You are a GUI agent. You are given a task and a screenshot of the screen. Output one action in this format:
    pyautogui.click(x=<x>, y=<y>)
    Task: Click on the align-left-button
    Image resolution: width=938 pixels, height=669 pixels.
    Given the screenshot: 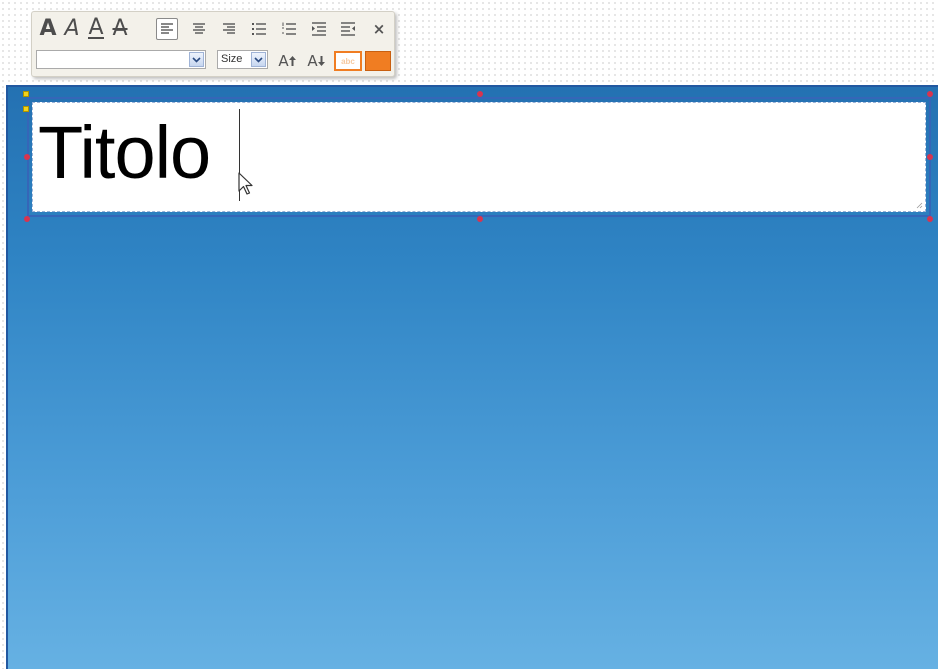 What is the action you would take?
    pyautogui.click(x=167, y=29)
    